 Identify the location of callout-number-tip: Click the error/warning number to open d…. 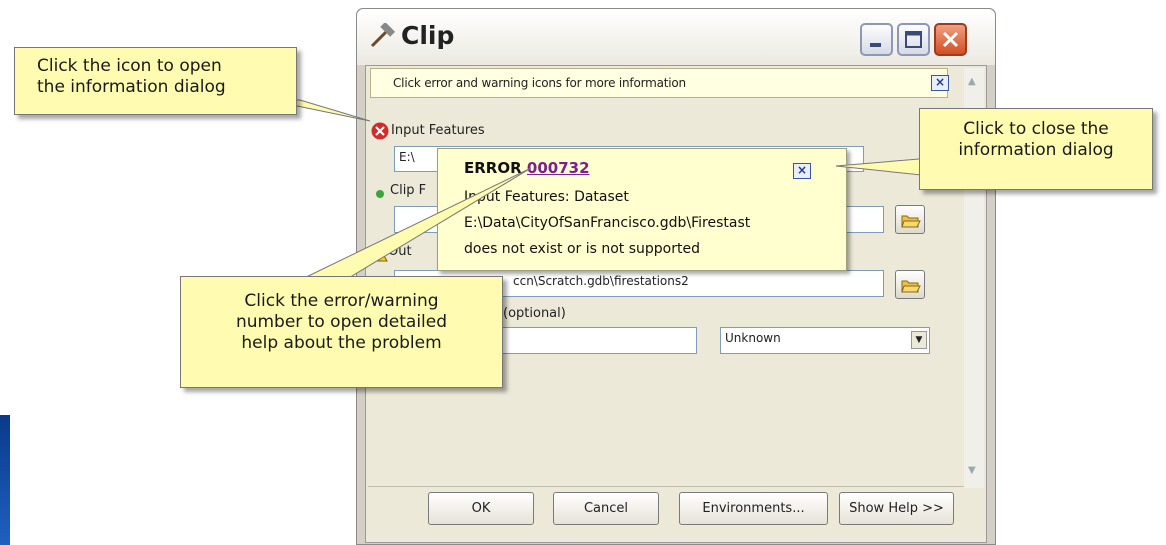
(341, 332).